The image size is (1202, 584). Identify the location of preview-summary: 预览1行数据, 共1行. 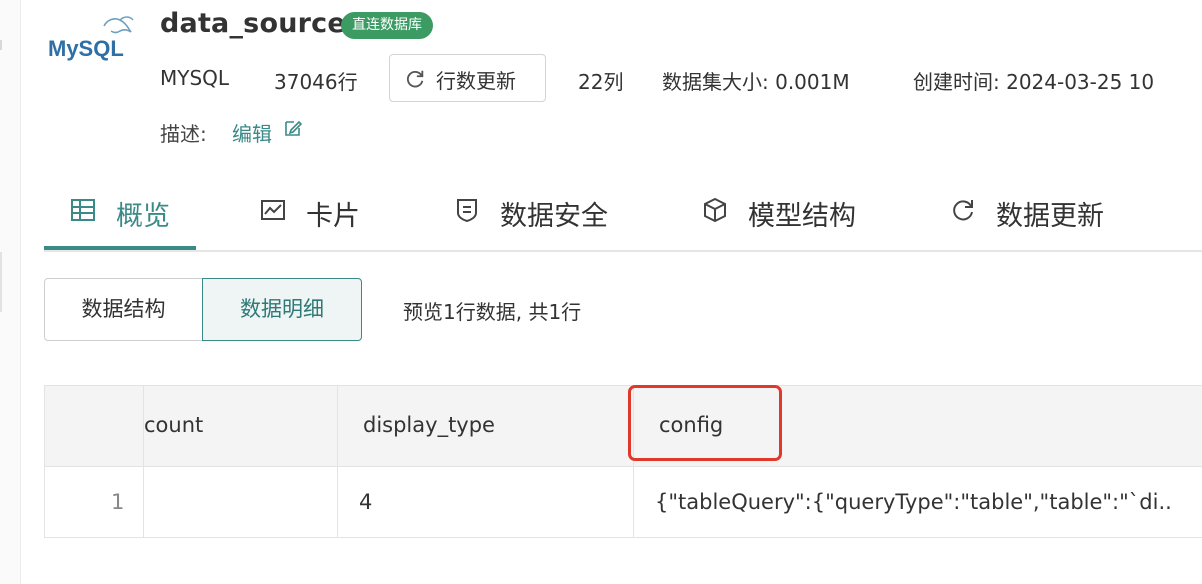
(492, 312).